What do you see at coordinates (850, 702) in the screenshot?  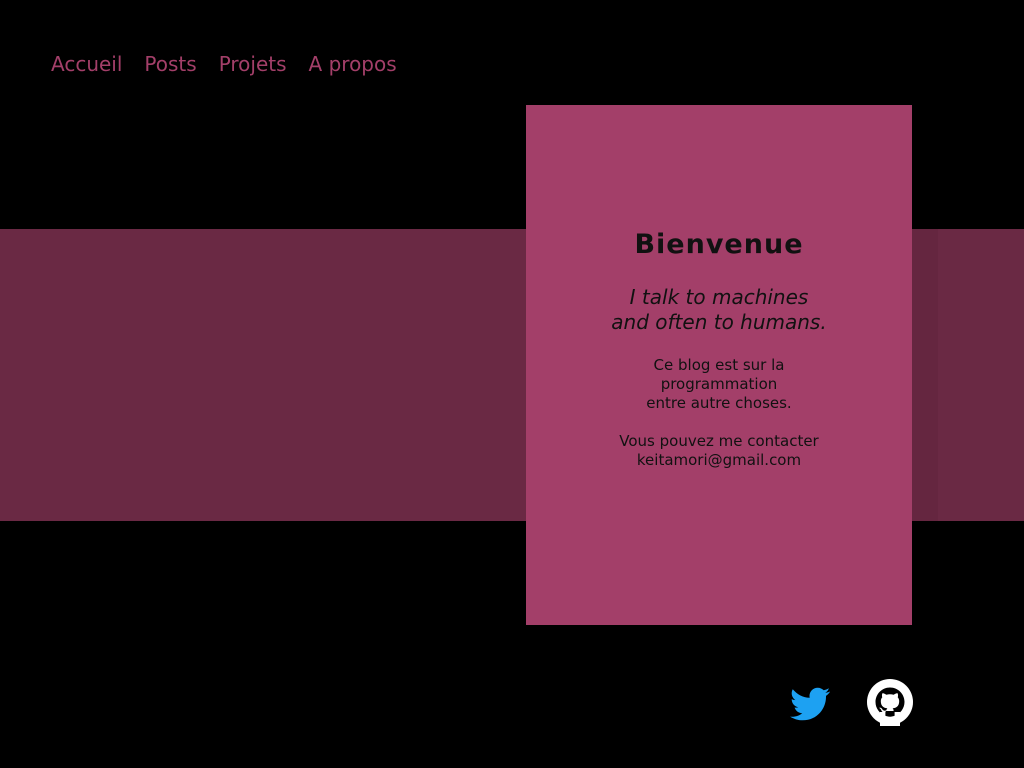 I see `social-links` at bounding box center [850, 702].